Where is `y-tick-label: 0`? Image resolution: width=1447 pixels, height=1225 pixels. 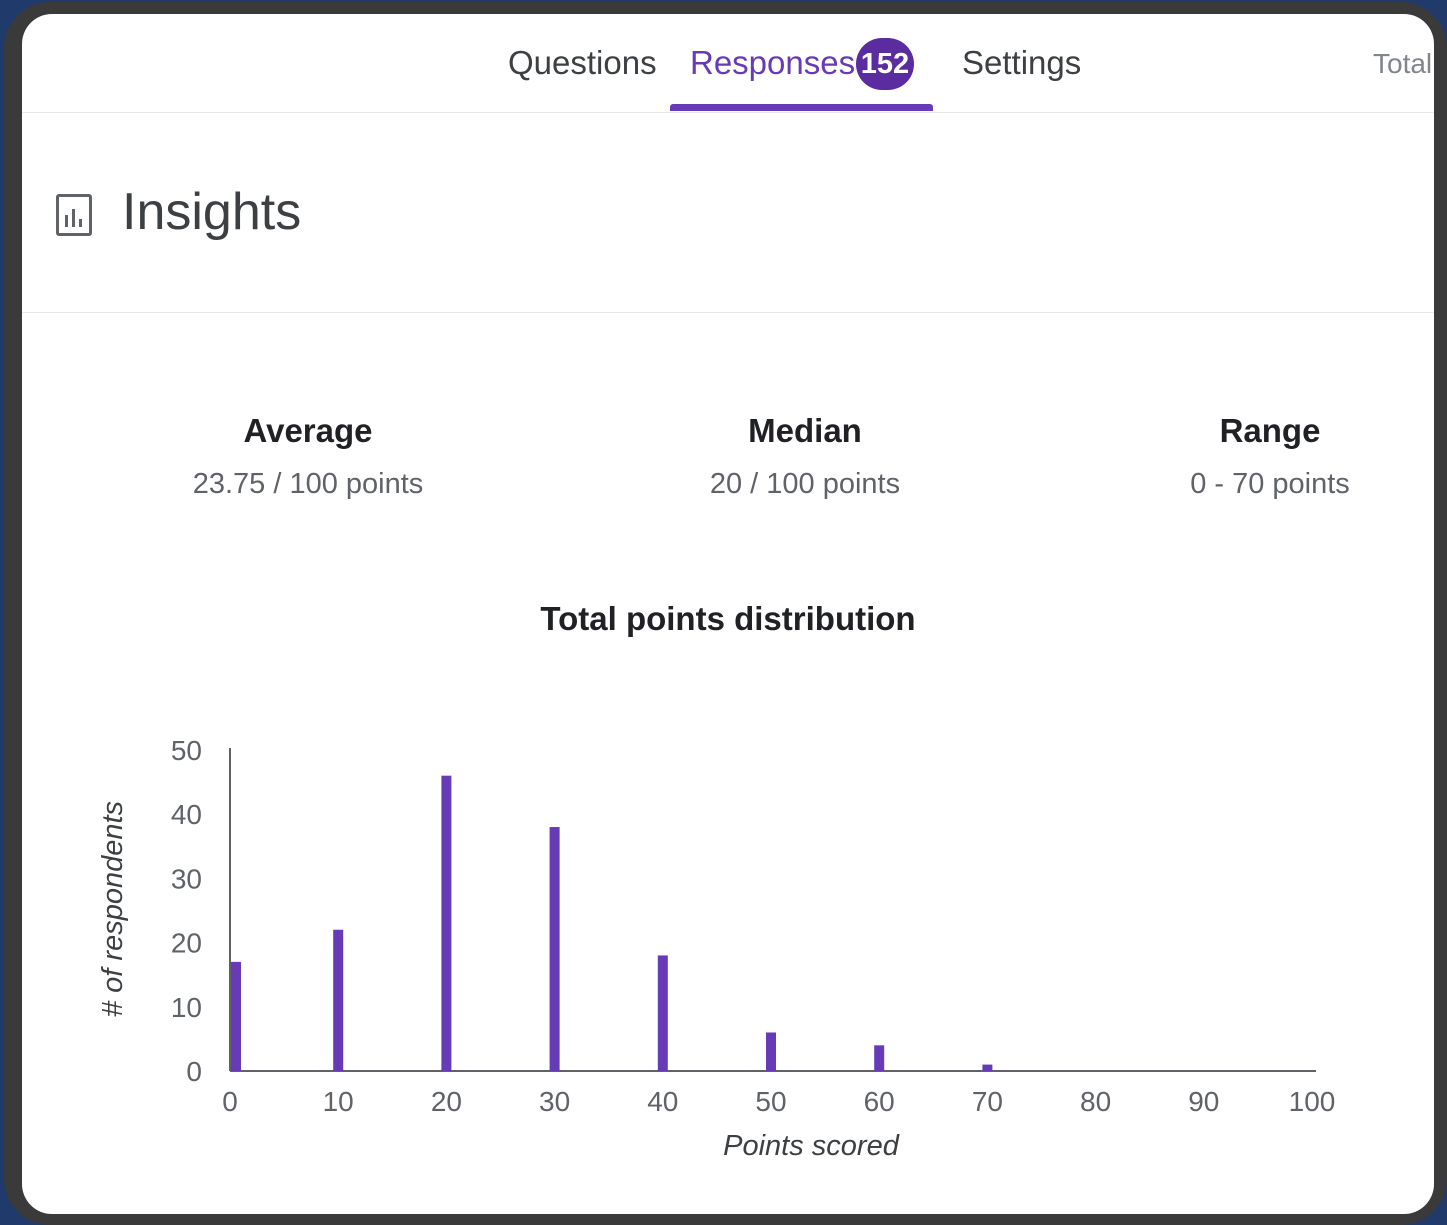
y-tick-label: 0 is located at coordinates (194, 1071).